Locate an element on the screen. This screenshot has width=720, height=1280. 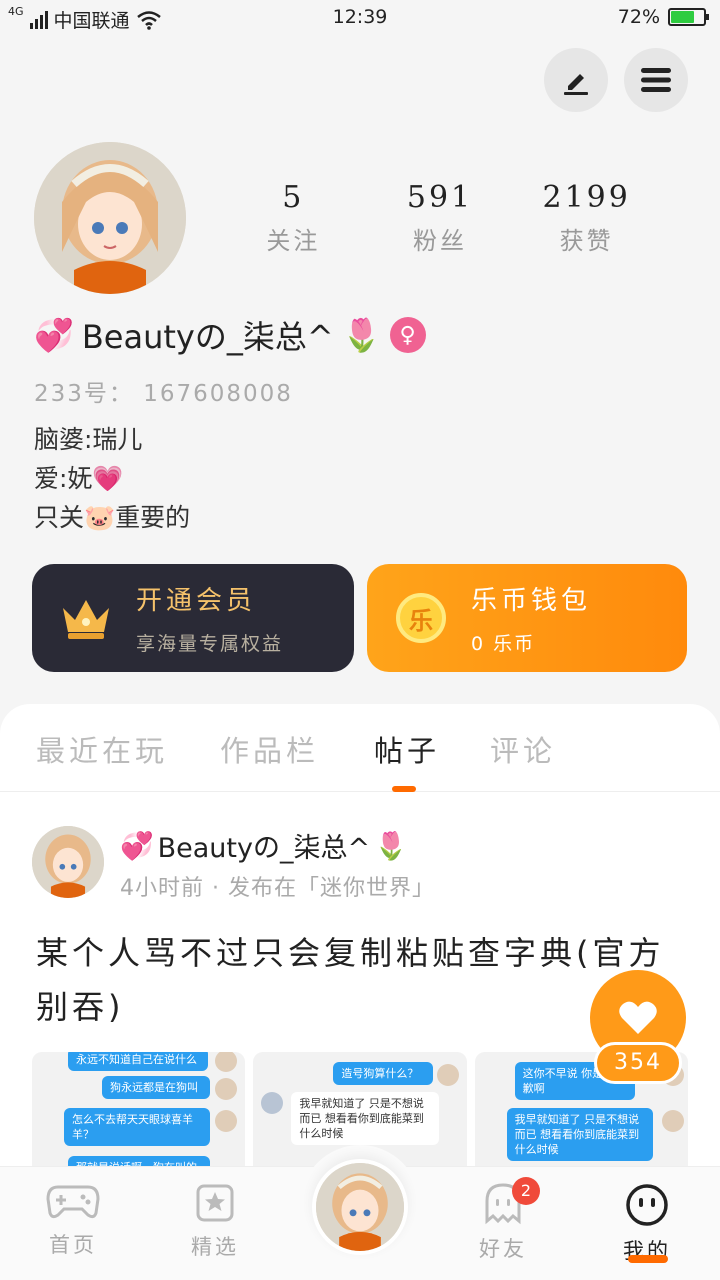
heart-icon is located at coordinates (638, 1017).